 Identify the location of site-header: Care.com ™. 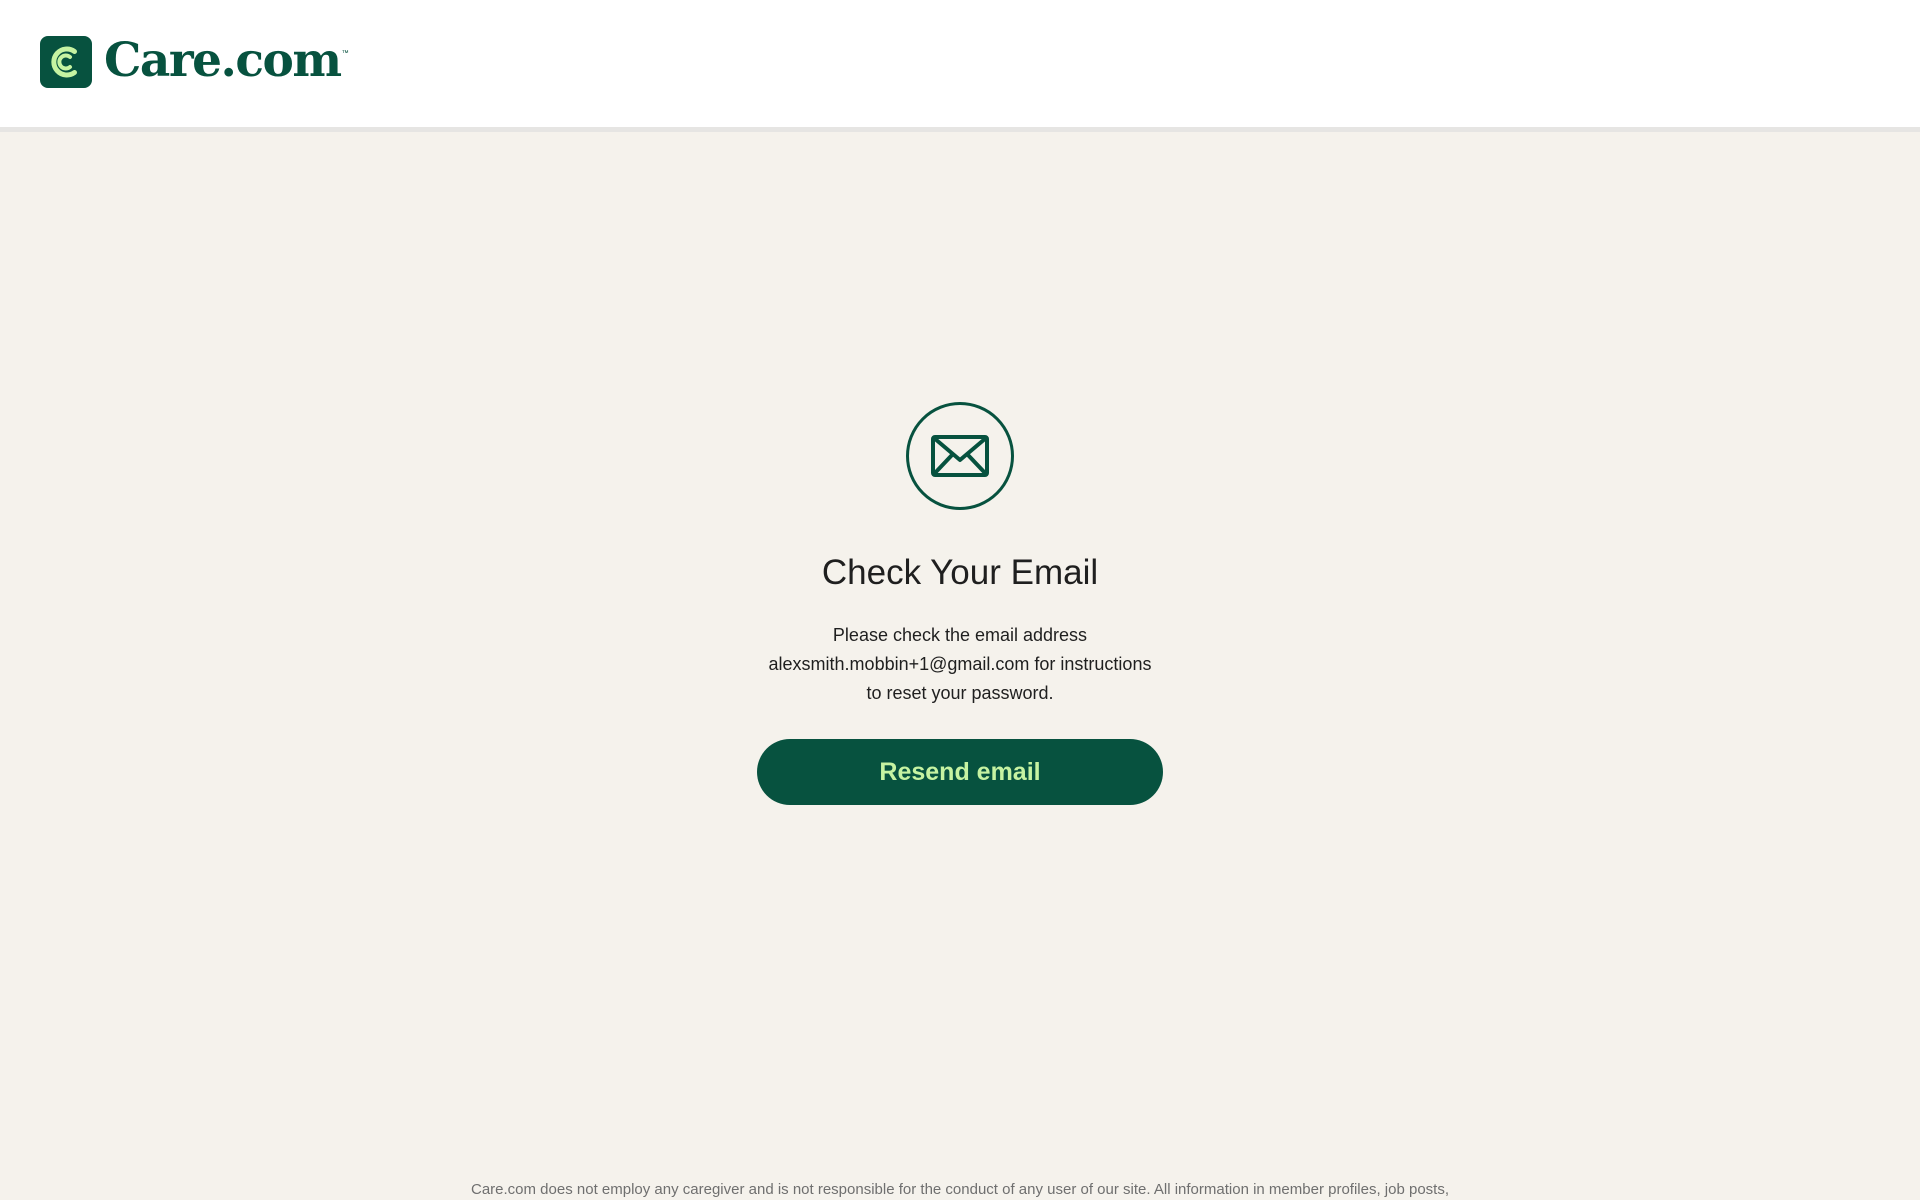
(960, 66).